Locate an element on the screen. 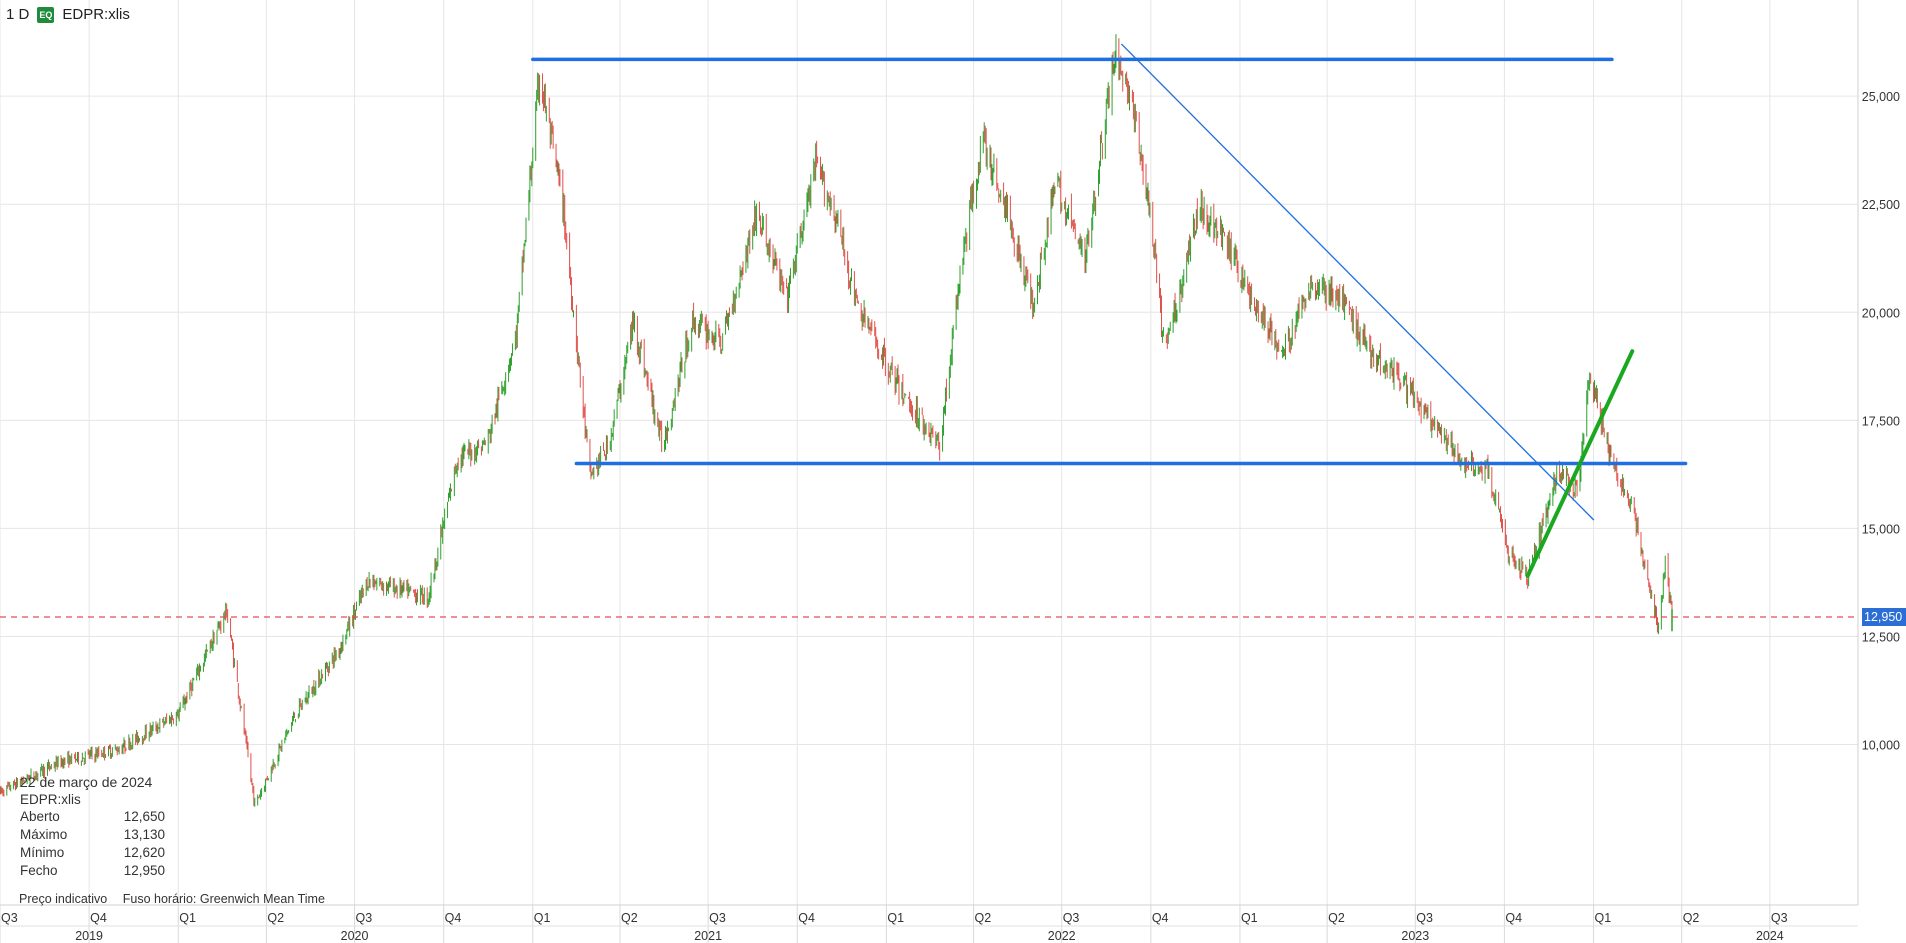  info-value: 12,620 is located at coordinates (144, 852).